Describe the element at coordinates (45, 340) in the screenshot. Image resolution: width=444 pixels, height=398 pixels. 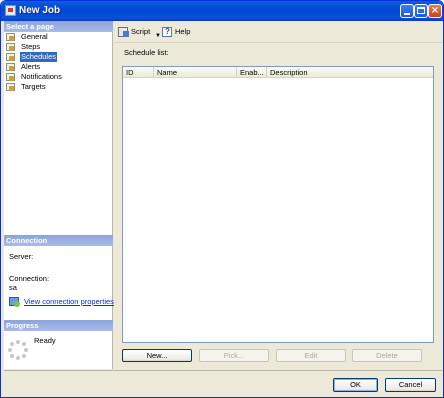
I see `progress-status: Ready` at that location.